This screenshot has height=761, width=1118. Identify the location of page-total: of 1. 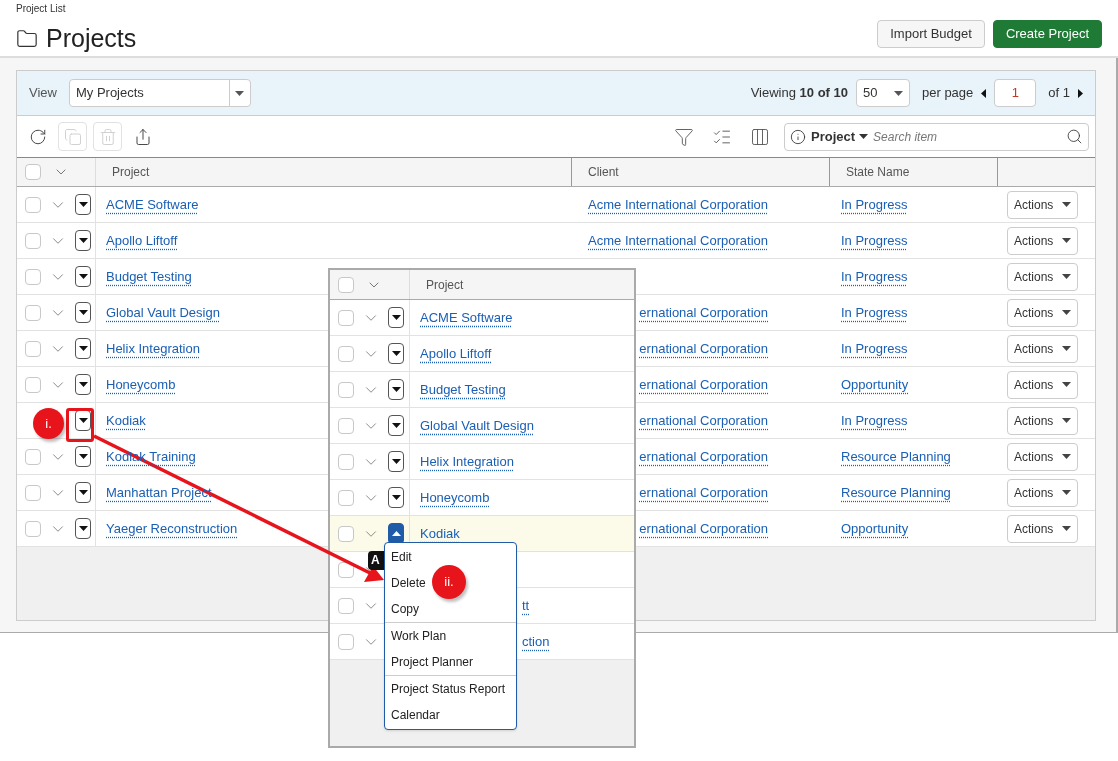
(1059, 93).